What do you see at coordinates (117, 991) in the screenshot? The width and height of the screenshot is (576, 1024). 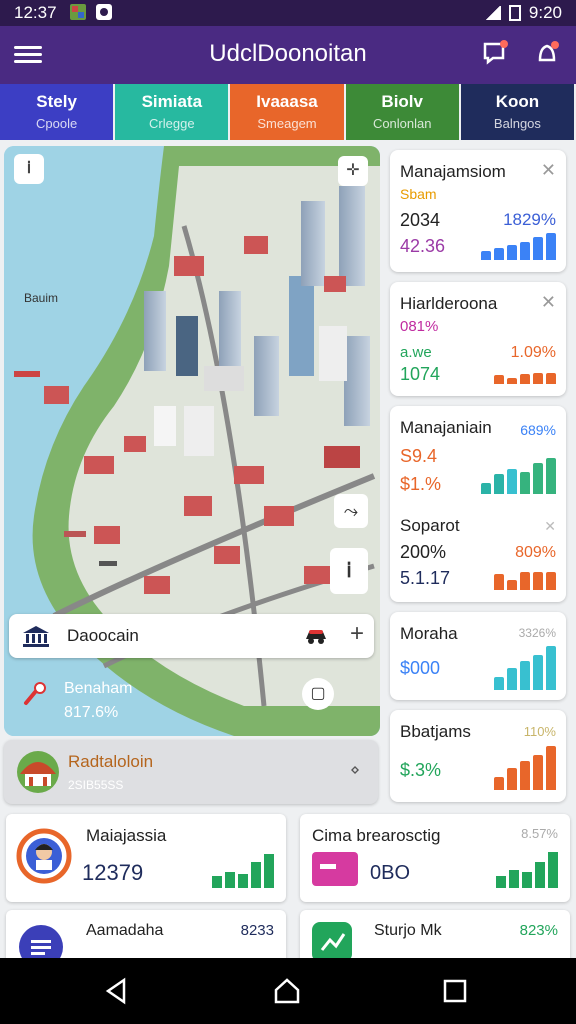 I see `back-icon` at bounding box center [117, 991].